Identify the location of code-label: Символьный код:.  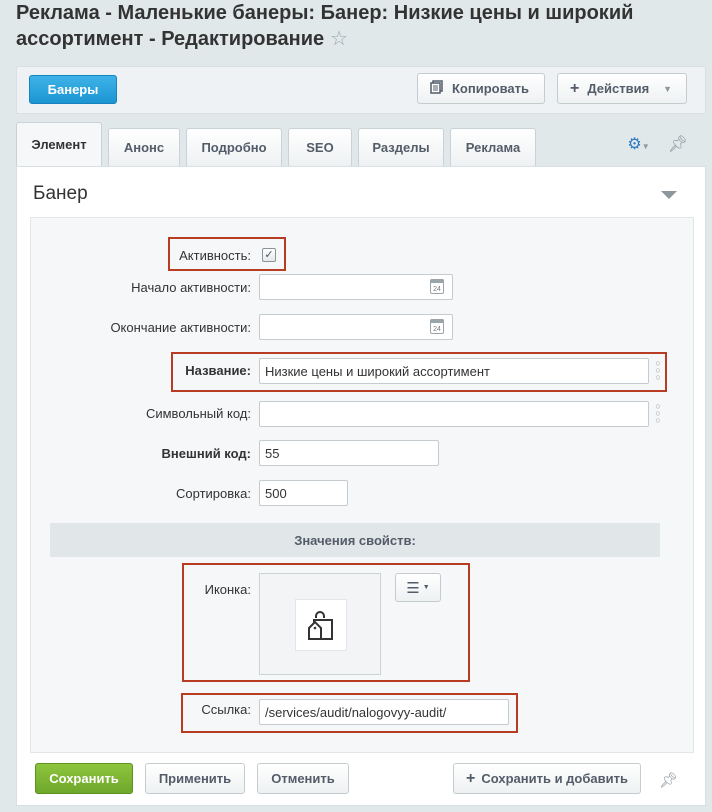
(198, 413).